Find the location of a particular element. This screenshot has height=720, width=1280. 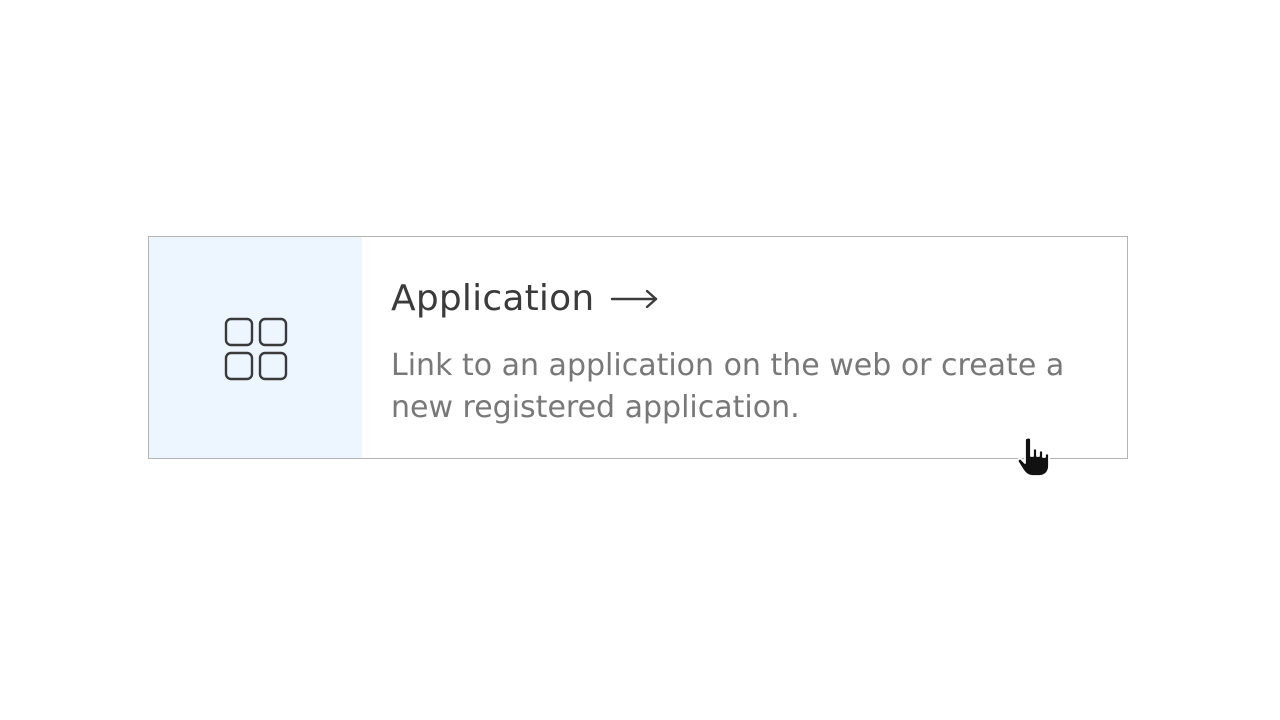

apps-grid-icon is located at coordinates (255, 348).